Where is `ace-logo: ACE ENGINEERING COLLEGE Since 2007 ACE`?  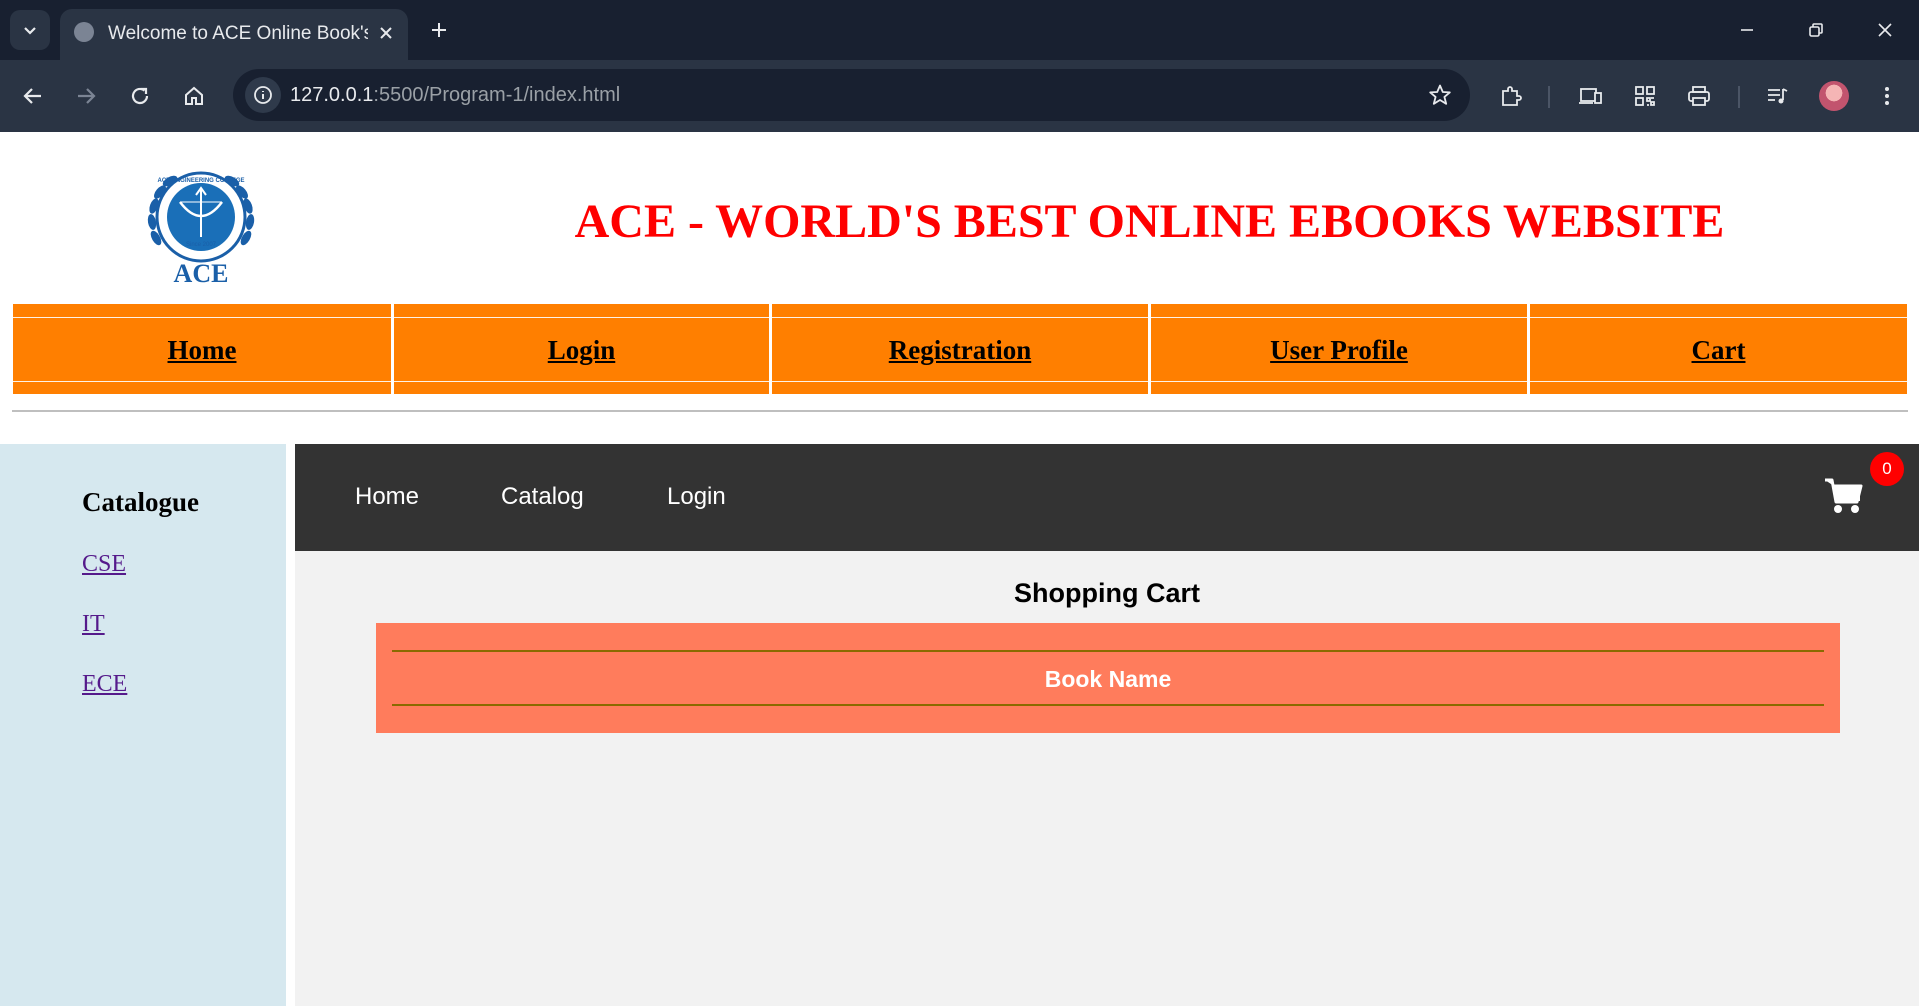 ace-logo: ACE ENGINEERING COLLEGE Since 2007 ACE is located at coordinates (201, 225).